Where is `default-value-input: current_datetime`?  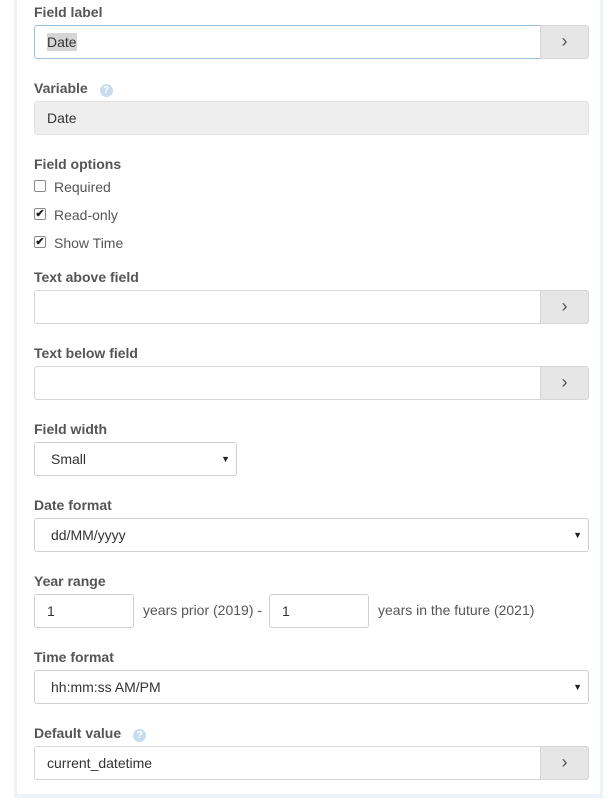
default-value-input: current_datetime is located at coordinates (287, 763).